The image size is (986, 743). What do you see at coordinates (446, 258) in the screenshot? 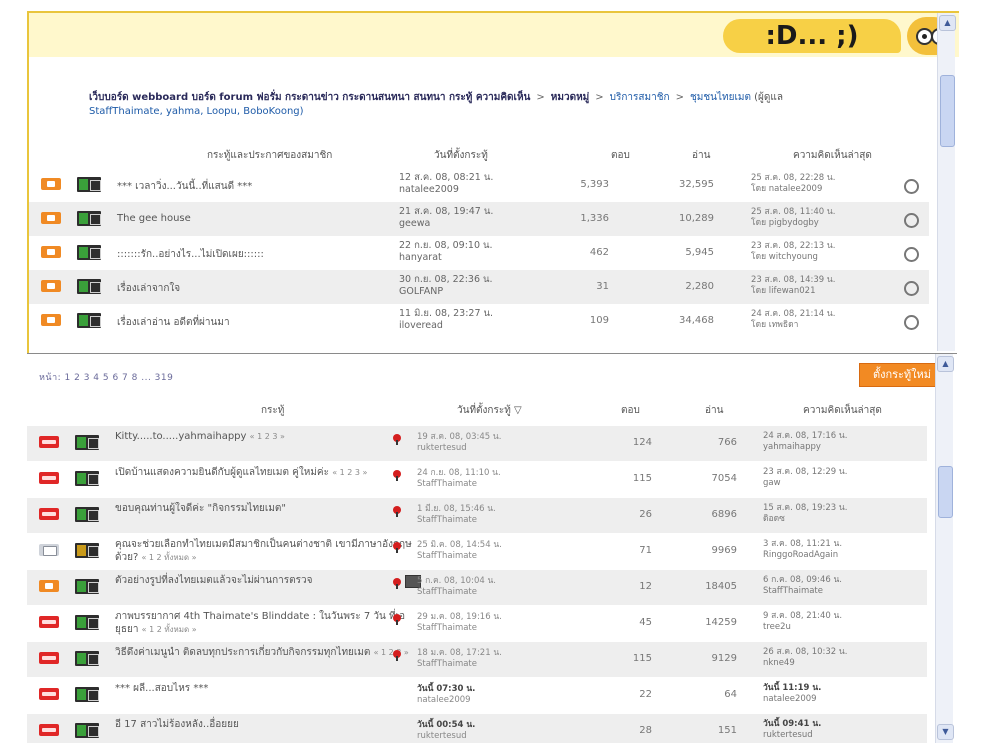
I see `starter-link: hanyarat` at bounding box center [446, 258].